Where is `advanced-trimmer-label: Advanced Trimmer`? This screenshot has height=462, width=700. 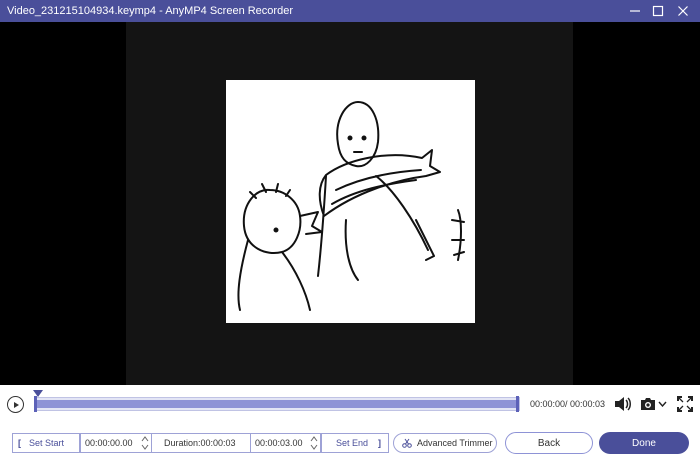
advanced-trimmer-label: Advanced Trimmer is located at coordinates (455, 443).